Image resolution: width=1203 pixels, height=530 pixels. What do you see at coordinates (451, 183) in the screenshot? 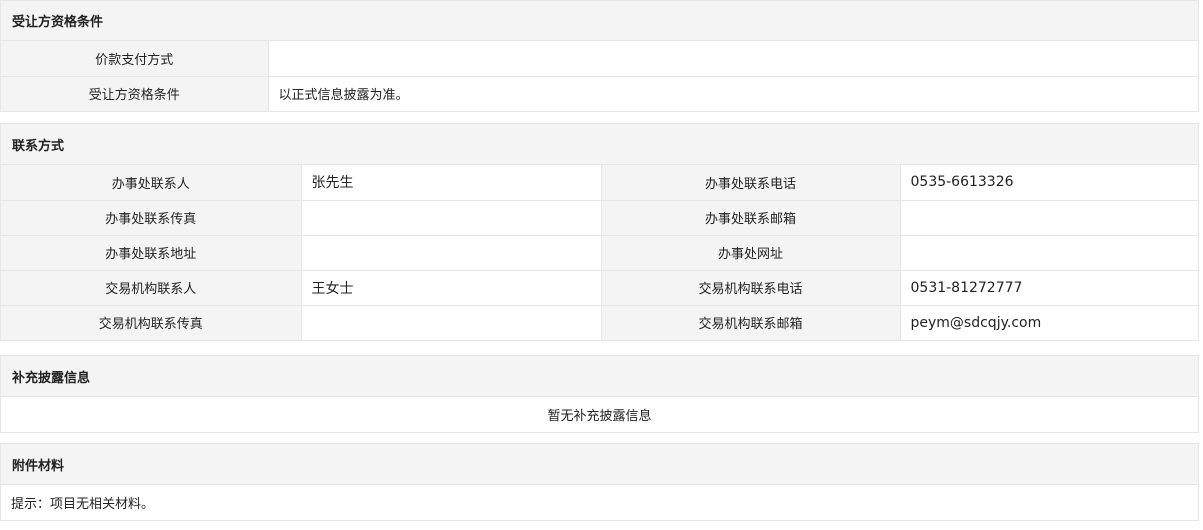
I see `office-contact-value: 张先生` at bounding box center [451, 183].